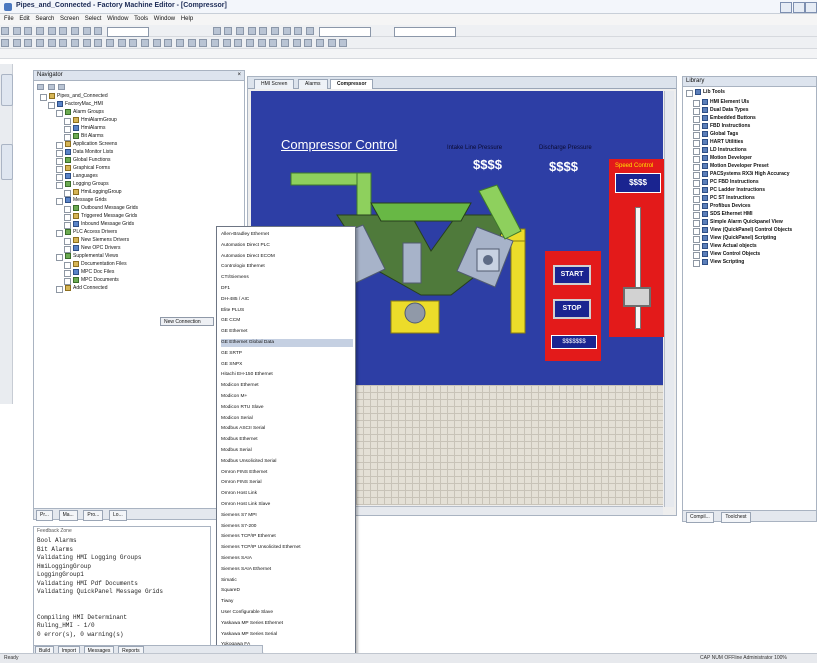  I want to click on meter-tool-icon, so click(110, 43).